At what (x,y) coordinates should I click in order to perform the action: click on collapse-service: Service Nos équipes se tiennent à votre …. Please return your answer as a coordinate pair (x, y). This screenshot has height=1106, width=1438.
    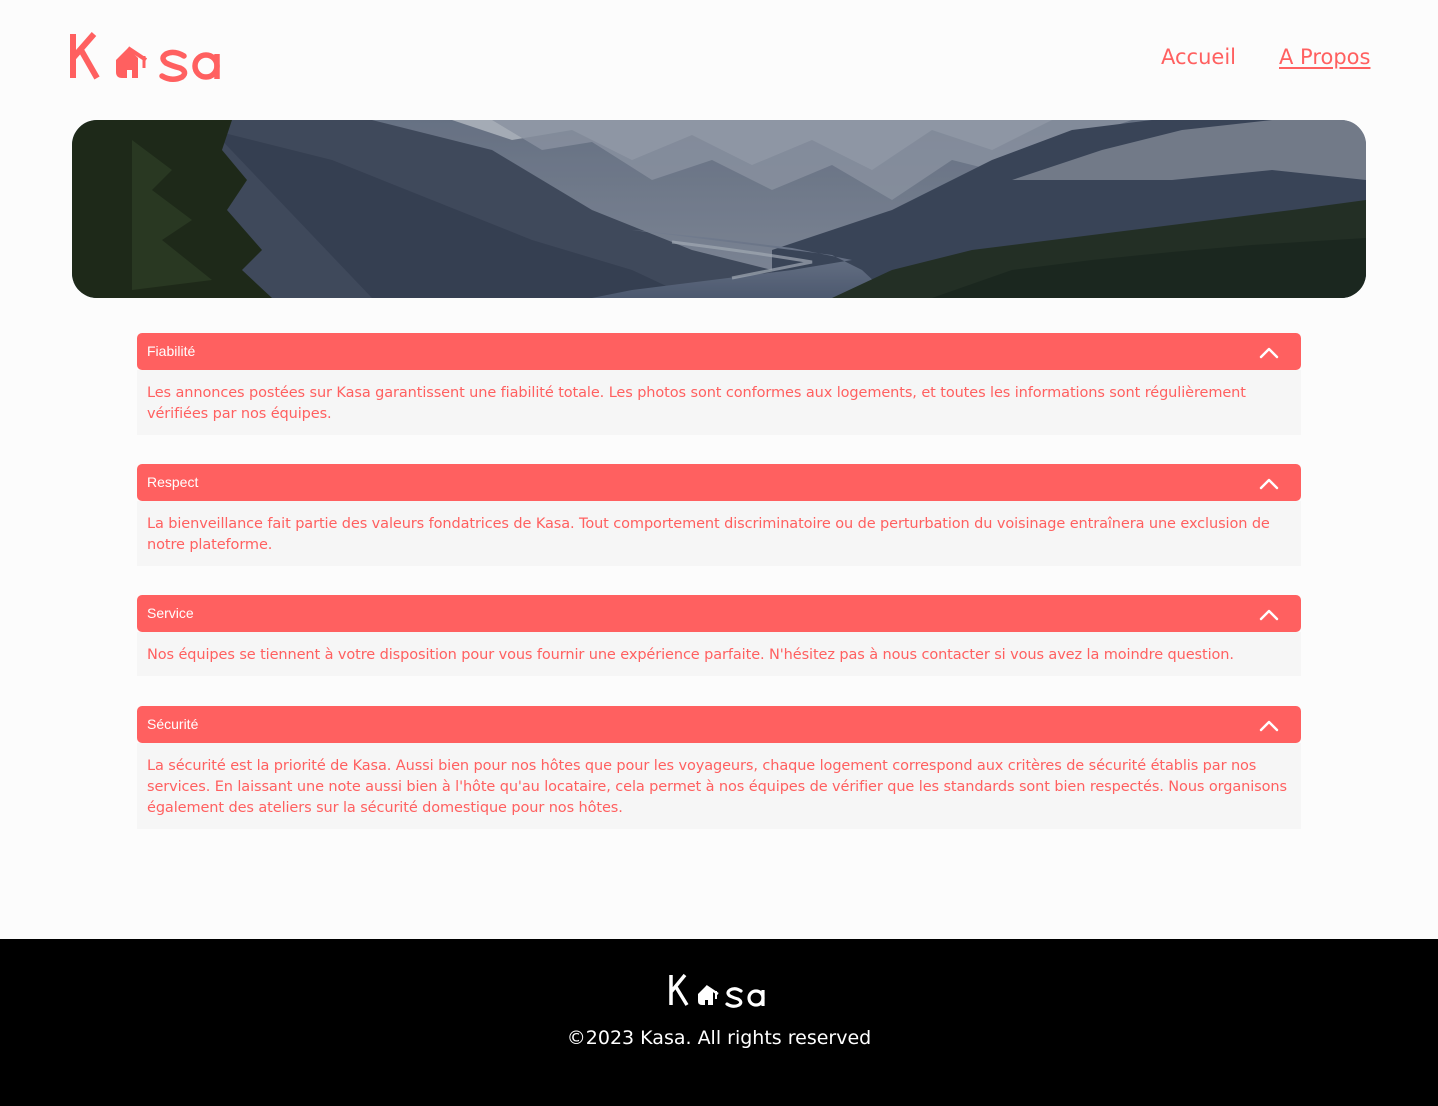
    Looking at the image, I should click on (719, 635).